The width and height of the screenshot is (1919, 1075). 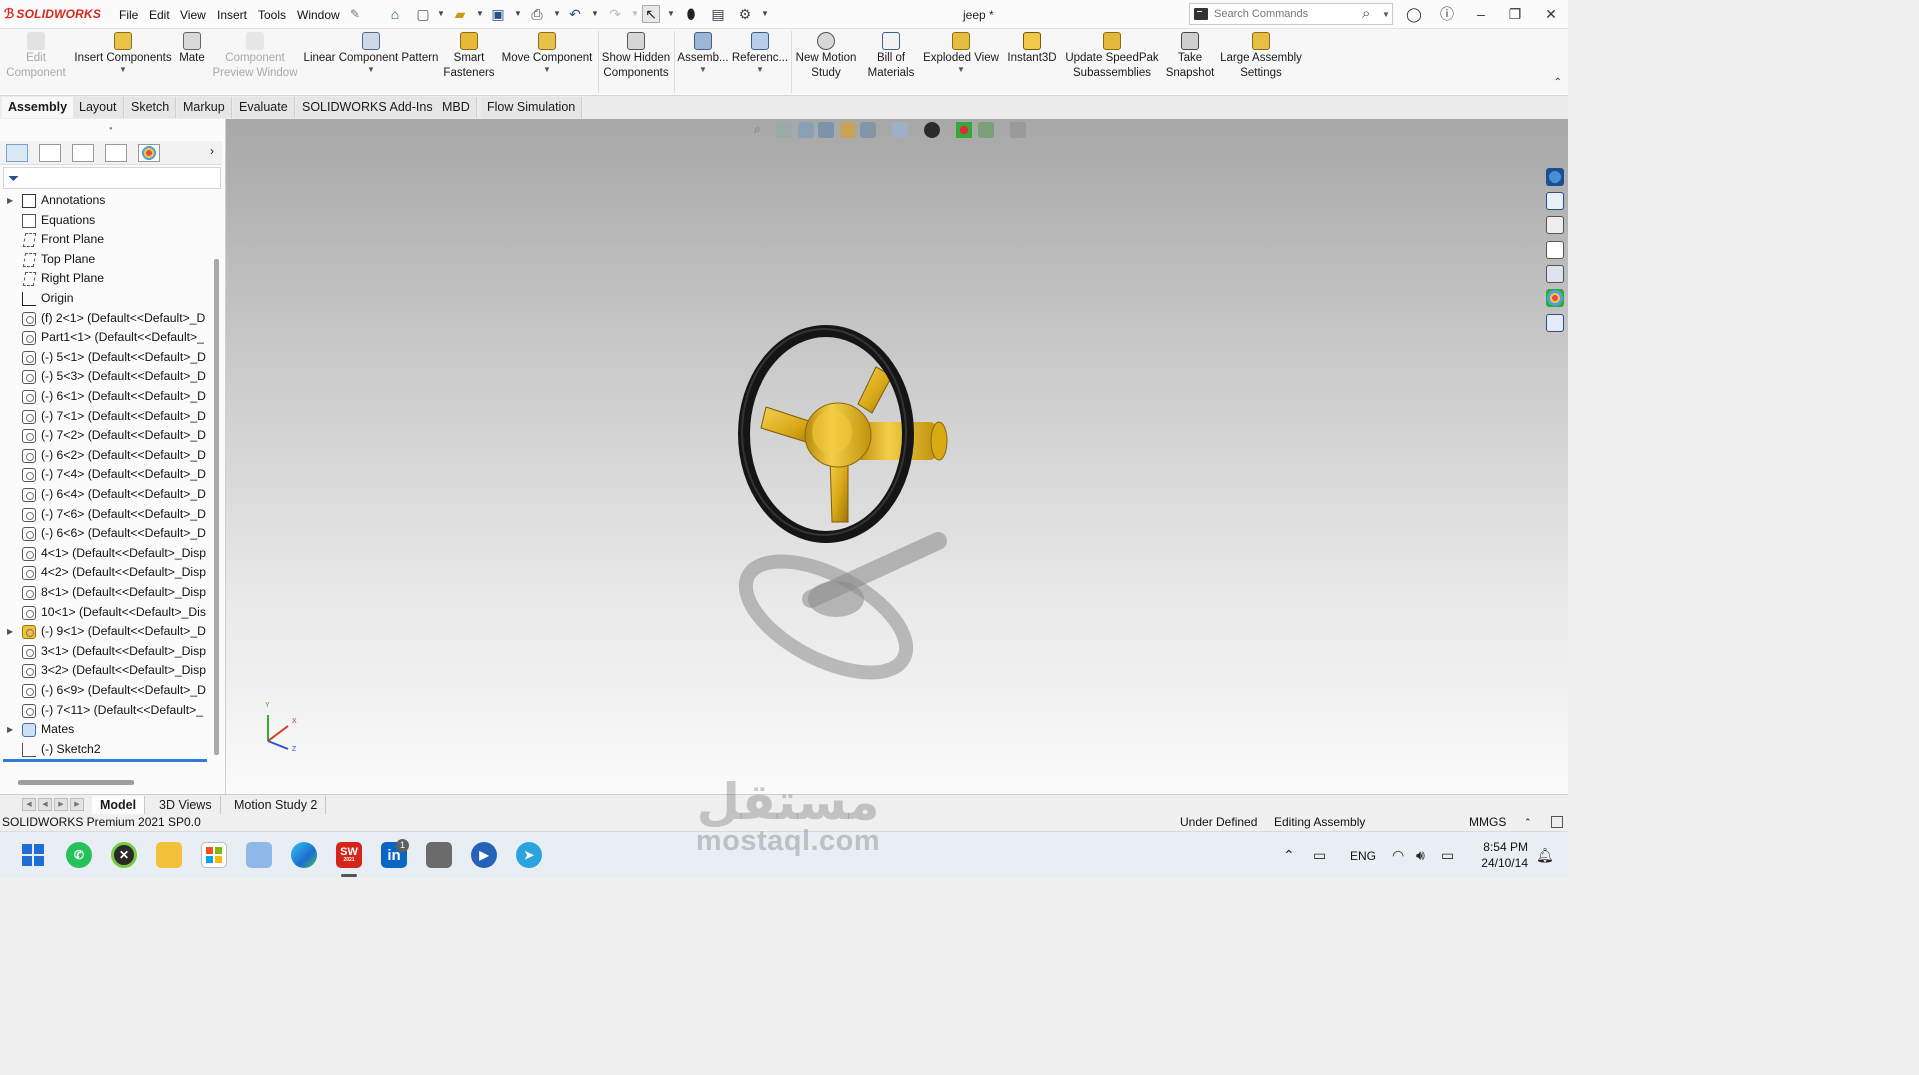 What do you see at coordinates (116, 153) in the screenshot?
I see `dimxpert-tab-icon` at bounding box center [116, 153].